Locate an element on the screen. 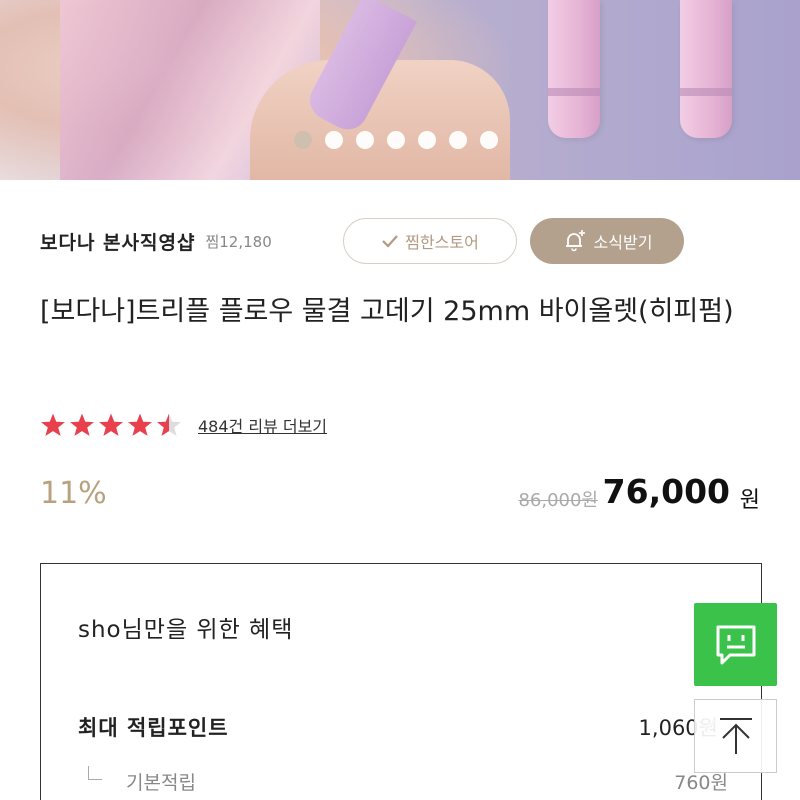 The width and height of the screenshot is (800, 800). store-name: 보다나 본사직영샵 is located at coordinates (117, 241).